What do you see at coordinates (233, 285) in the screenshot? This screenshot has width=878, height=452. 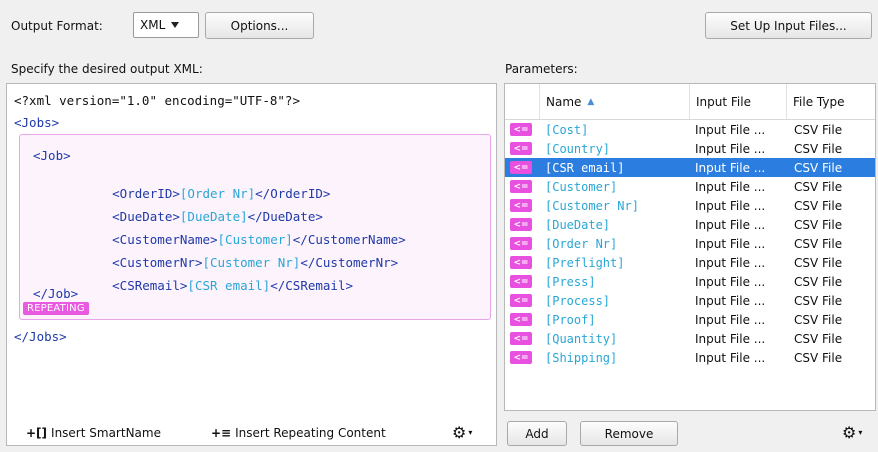 I see `xml-line-csremail: <CSRemail>[CSR email]</CSRemail>` at bounding box center [233, 285].